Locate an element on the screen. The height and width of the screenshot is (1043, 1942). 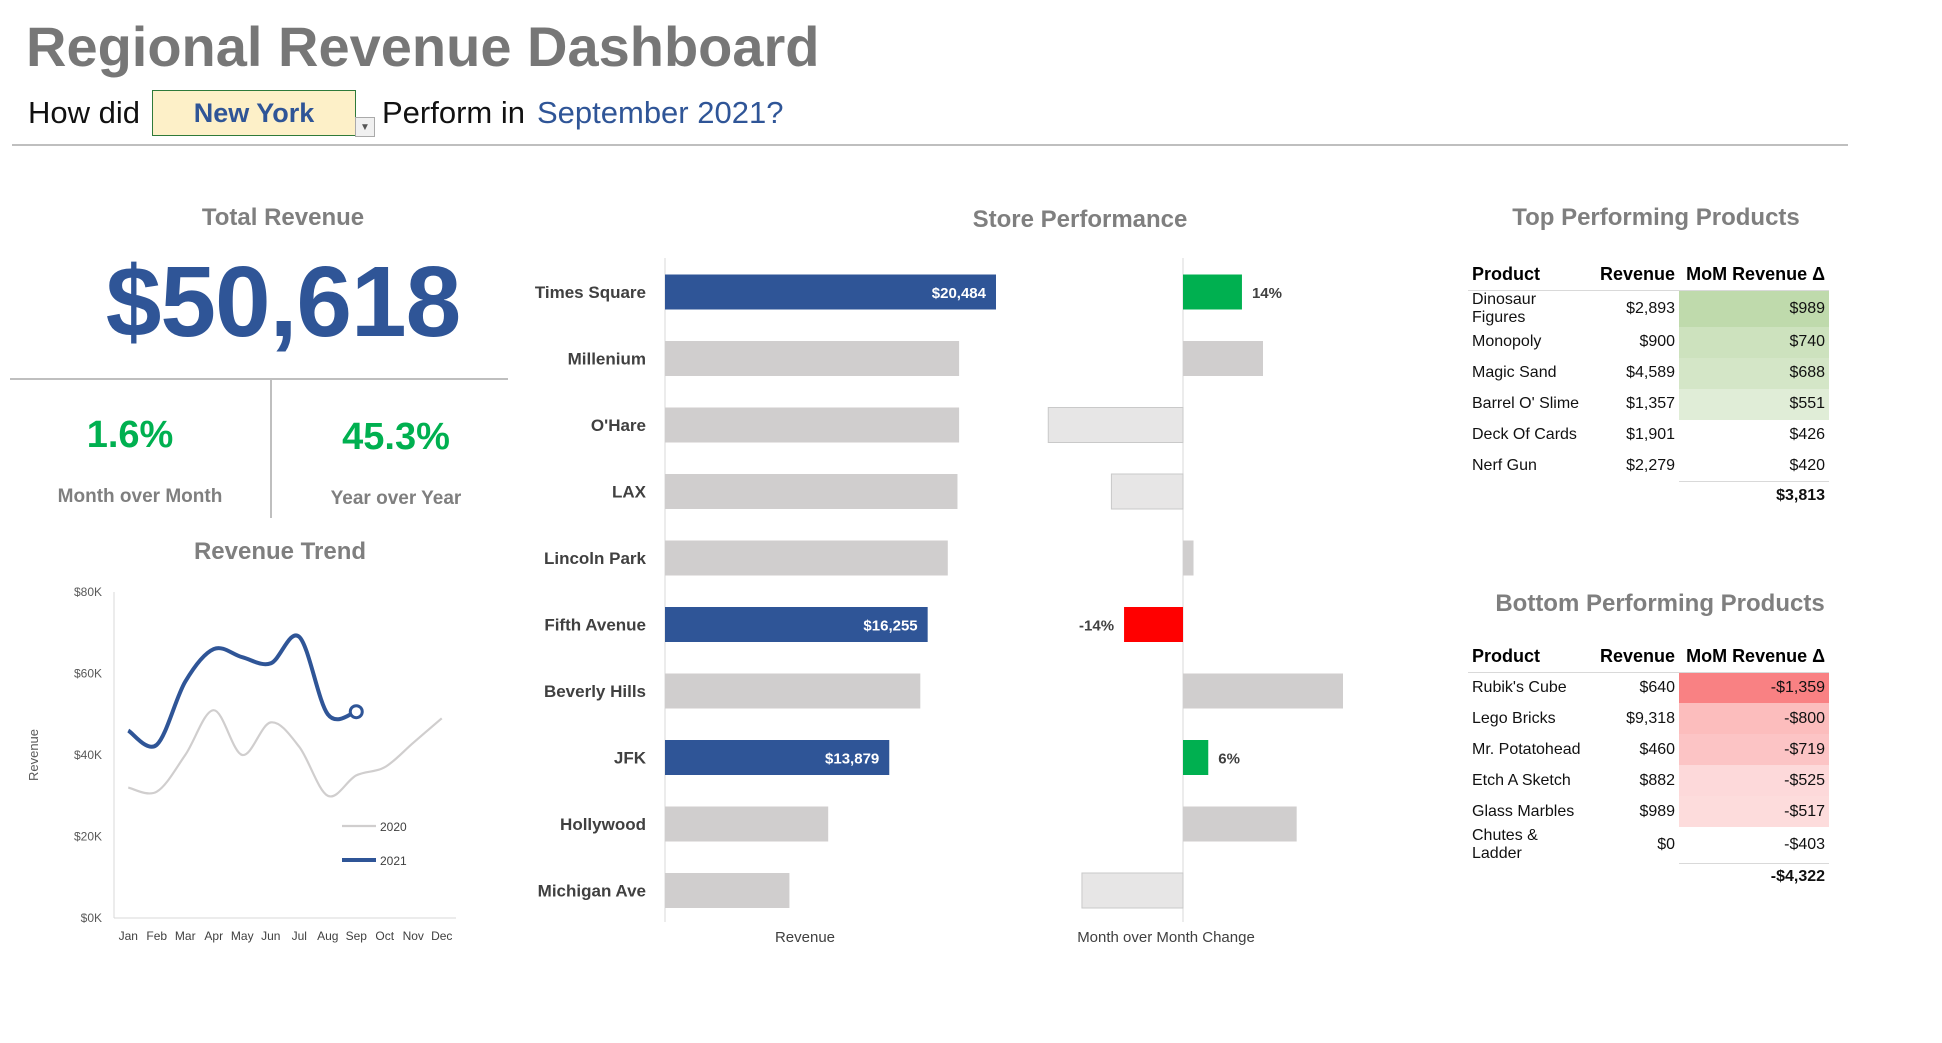
revenue-cell: $4,589 is located at coordinates (1651, 372).